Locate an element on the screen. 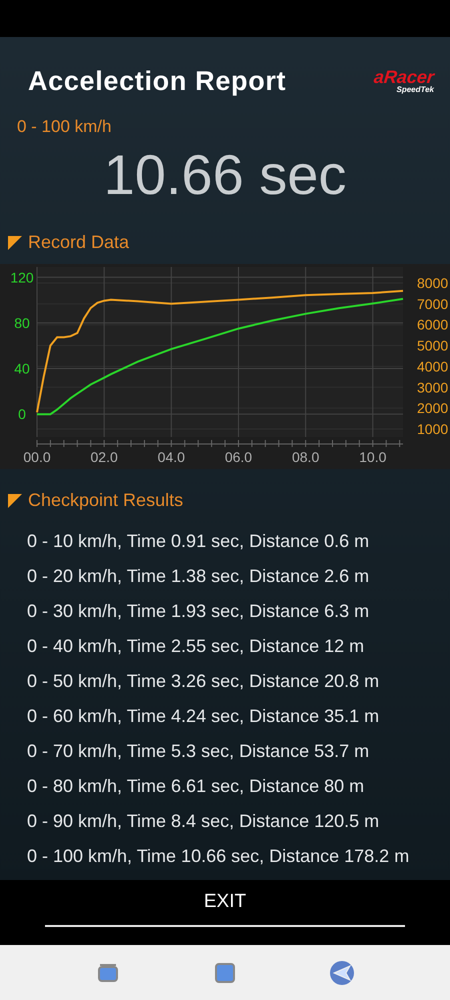  x-tick-label: 10.0 is located at coordinates (372, 457).